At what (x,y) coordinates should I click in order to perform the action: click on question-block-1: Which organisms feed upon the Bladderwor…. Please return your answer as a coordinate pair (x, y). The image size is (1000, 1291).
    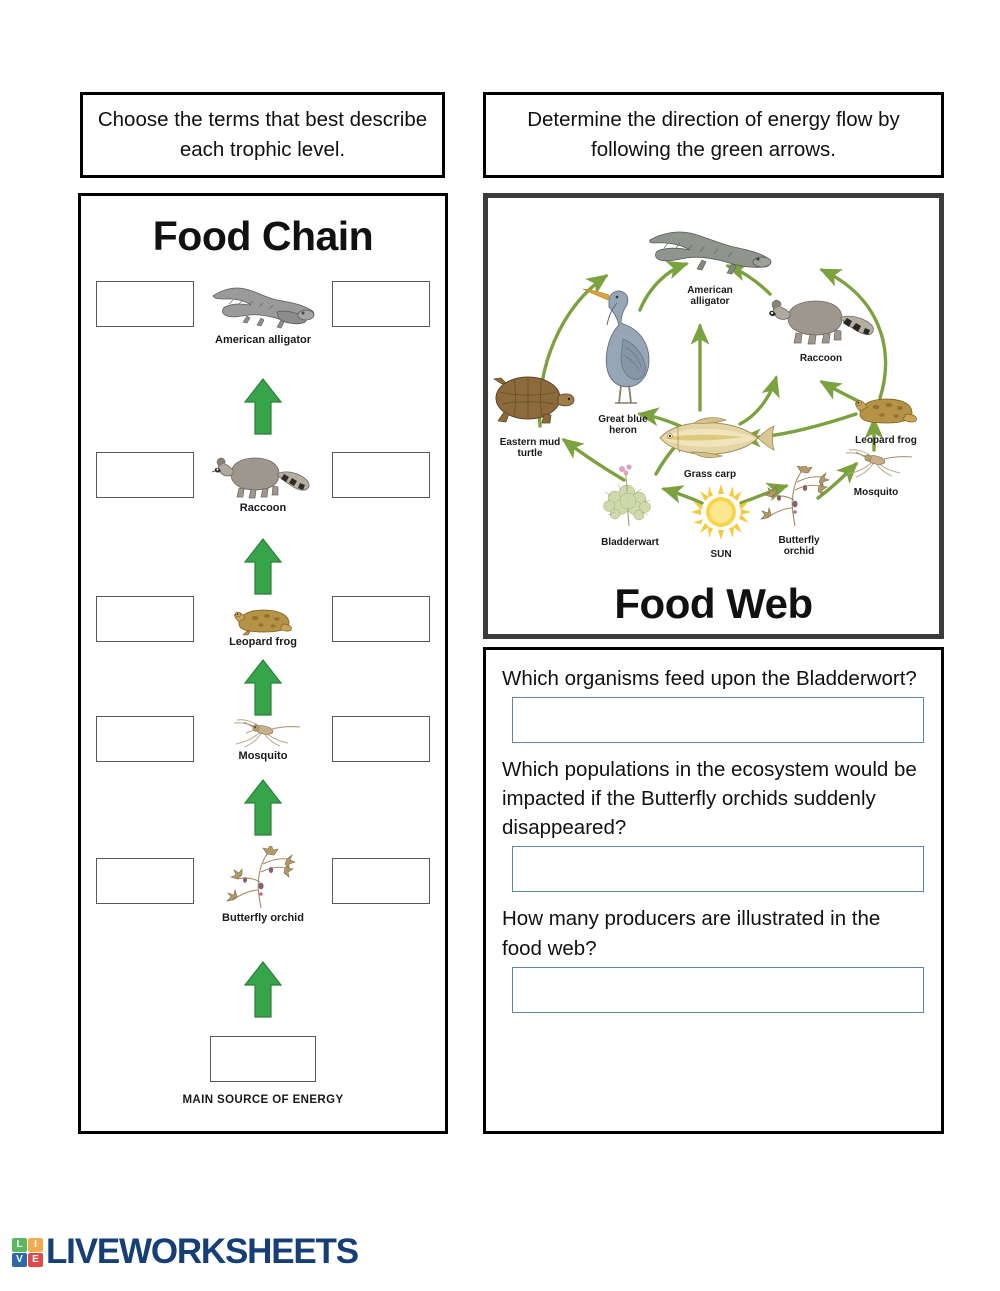
    Looking at the image, I should click on (713, 704).